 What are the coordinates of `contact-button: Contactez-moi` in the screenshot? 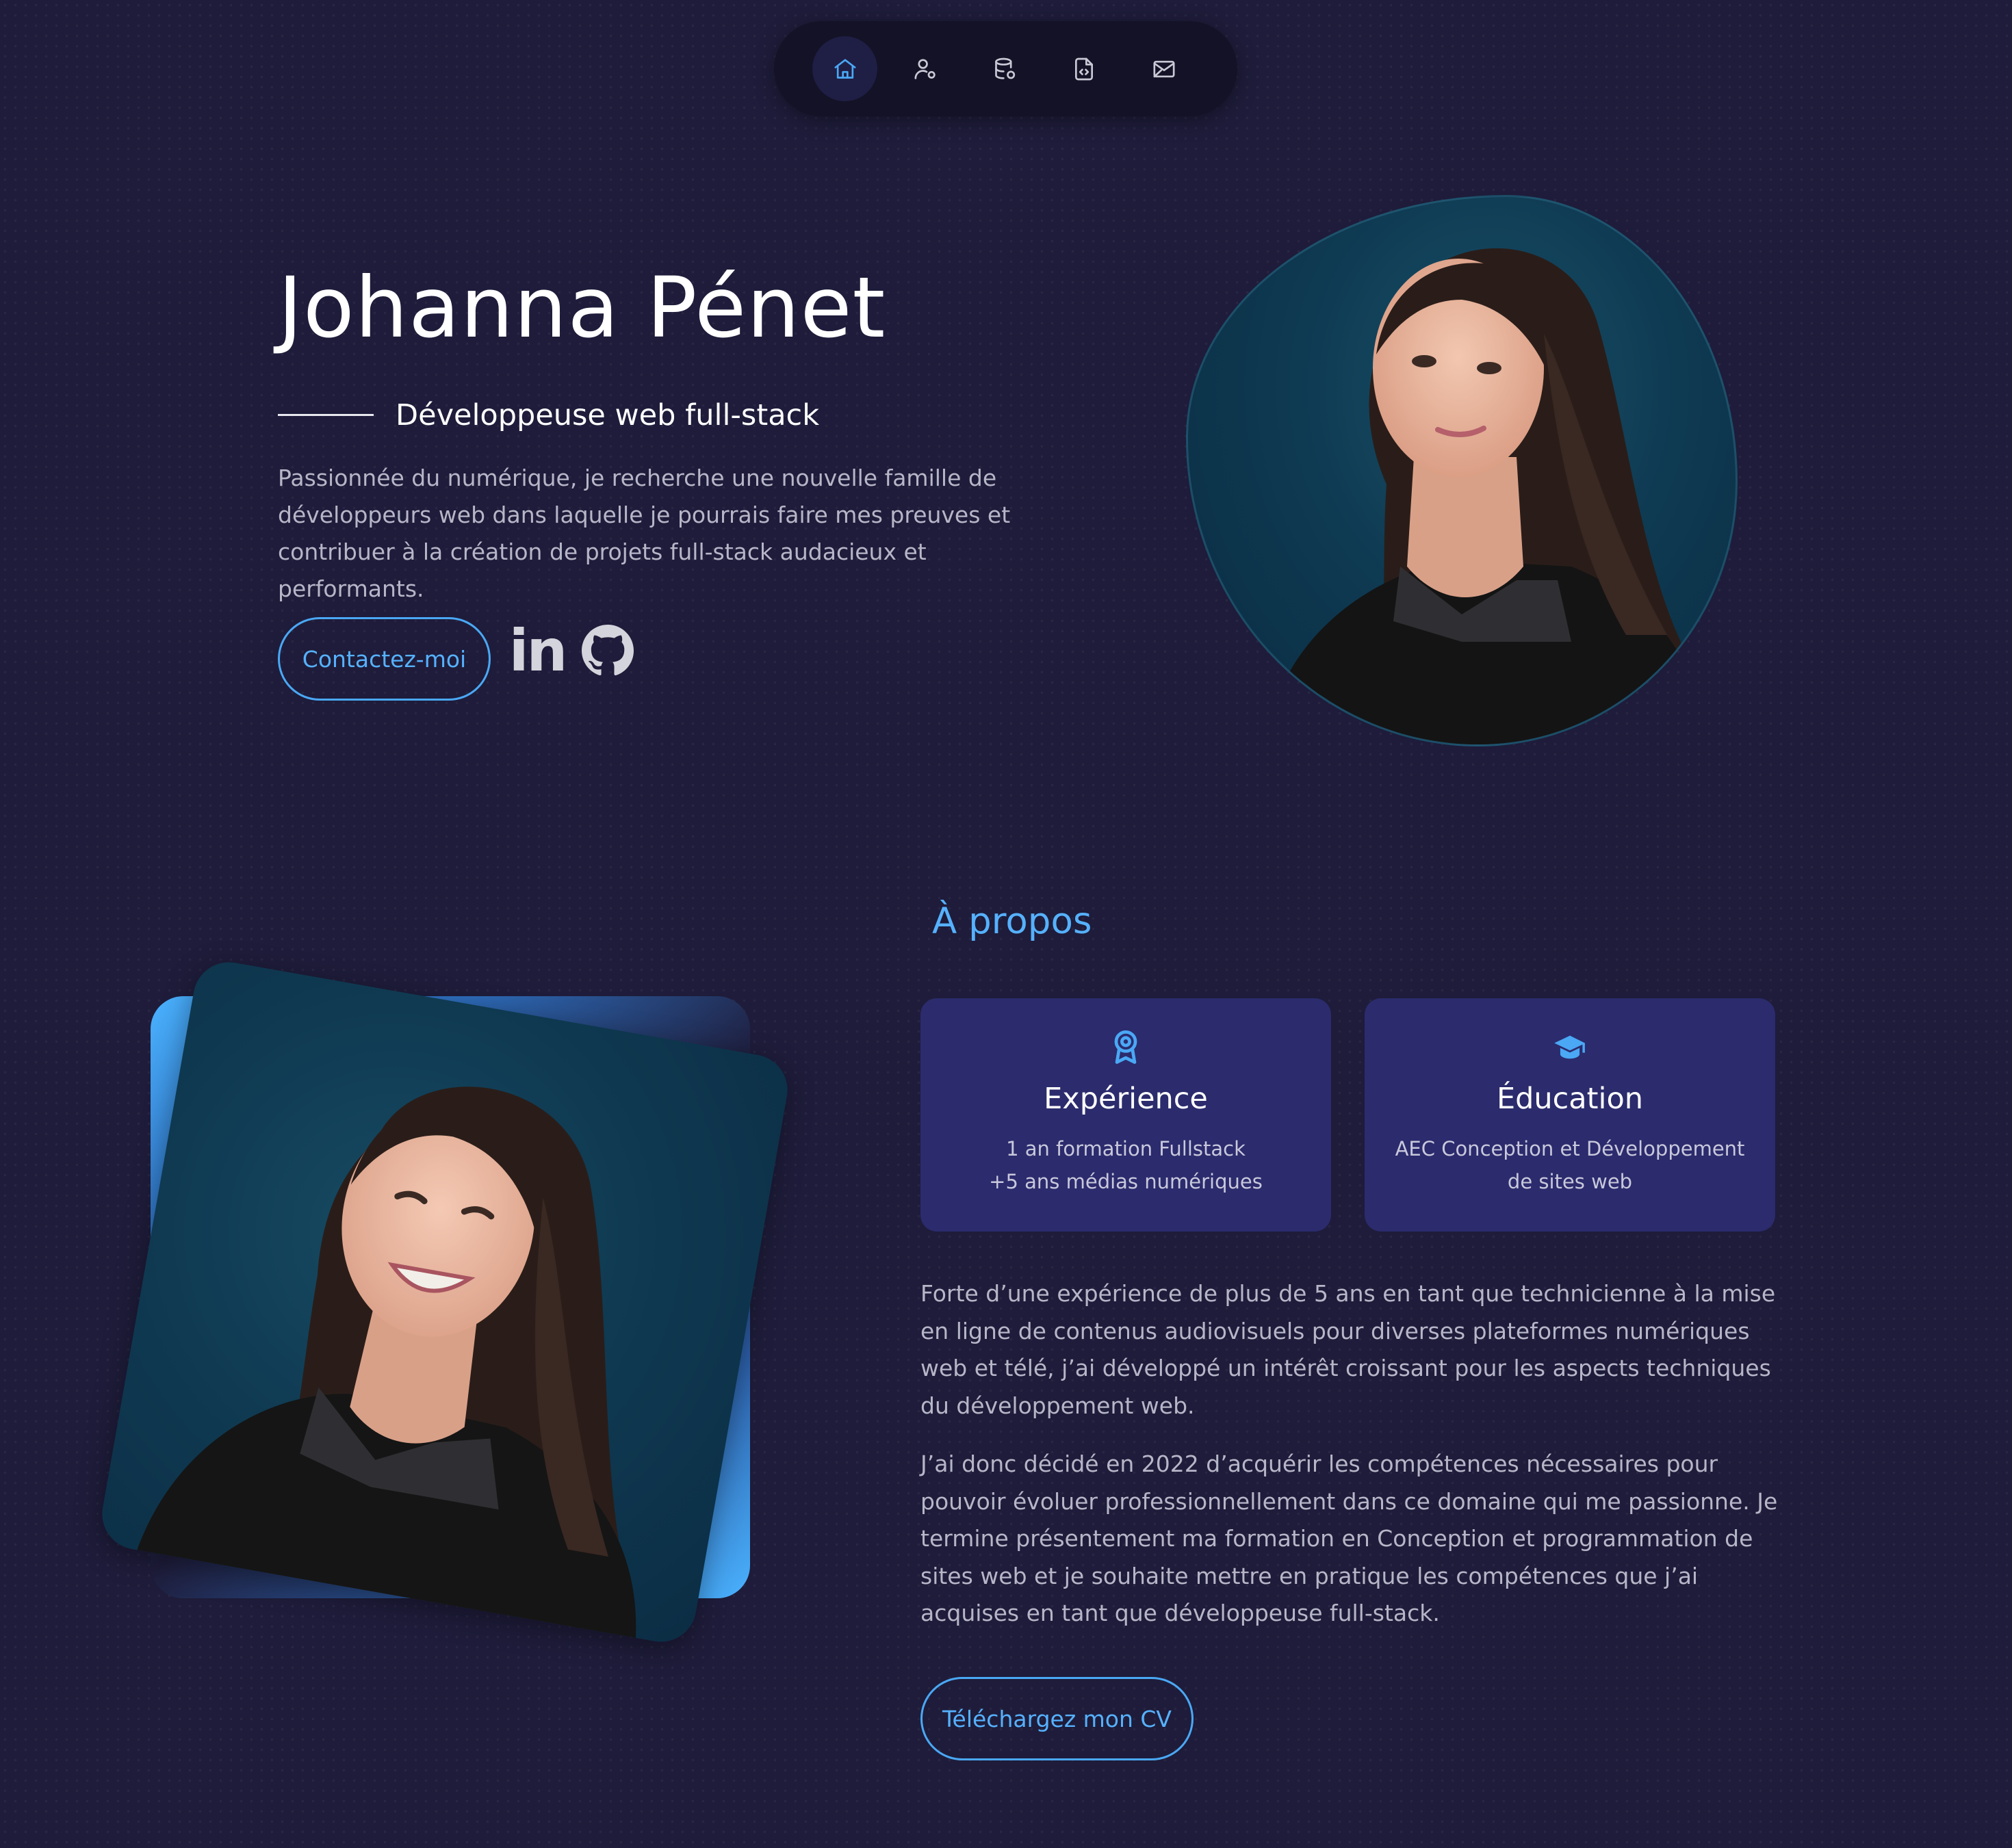 It's located at (384, 659).